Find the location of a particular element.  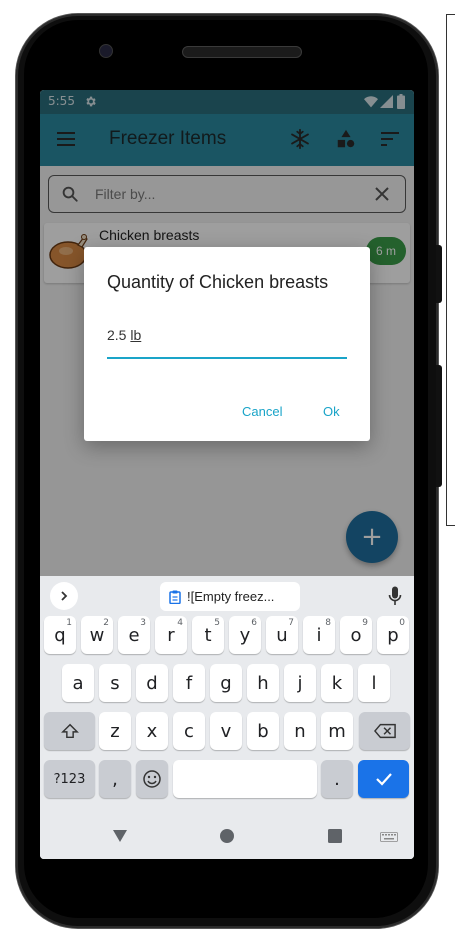

key-label: f is located at coordinates (189, 683).